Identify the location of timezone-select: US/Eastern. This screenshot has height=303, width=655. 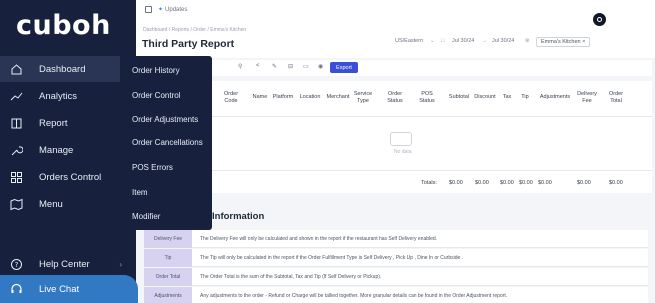
(409, 41).